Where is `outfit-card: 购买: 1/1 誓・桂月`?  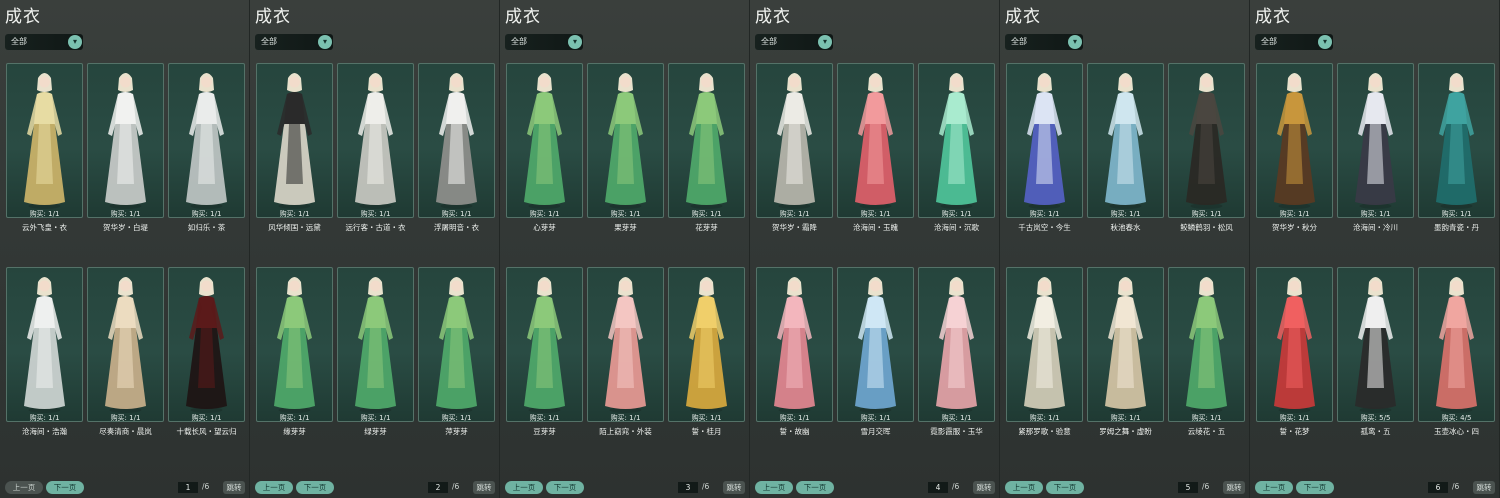 outfit-card: 购买: 1/1 誓・桂月 is located at coordinates (706, 351).